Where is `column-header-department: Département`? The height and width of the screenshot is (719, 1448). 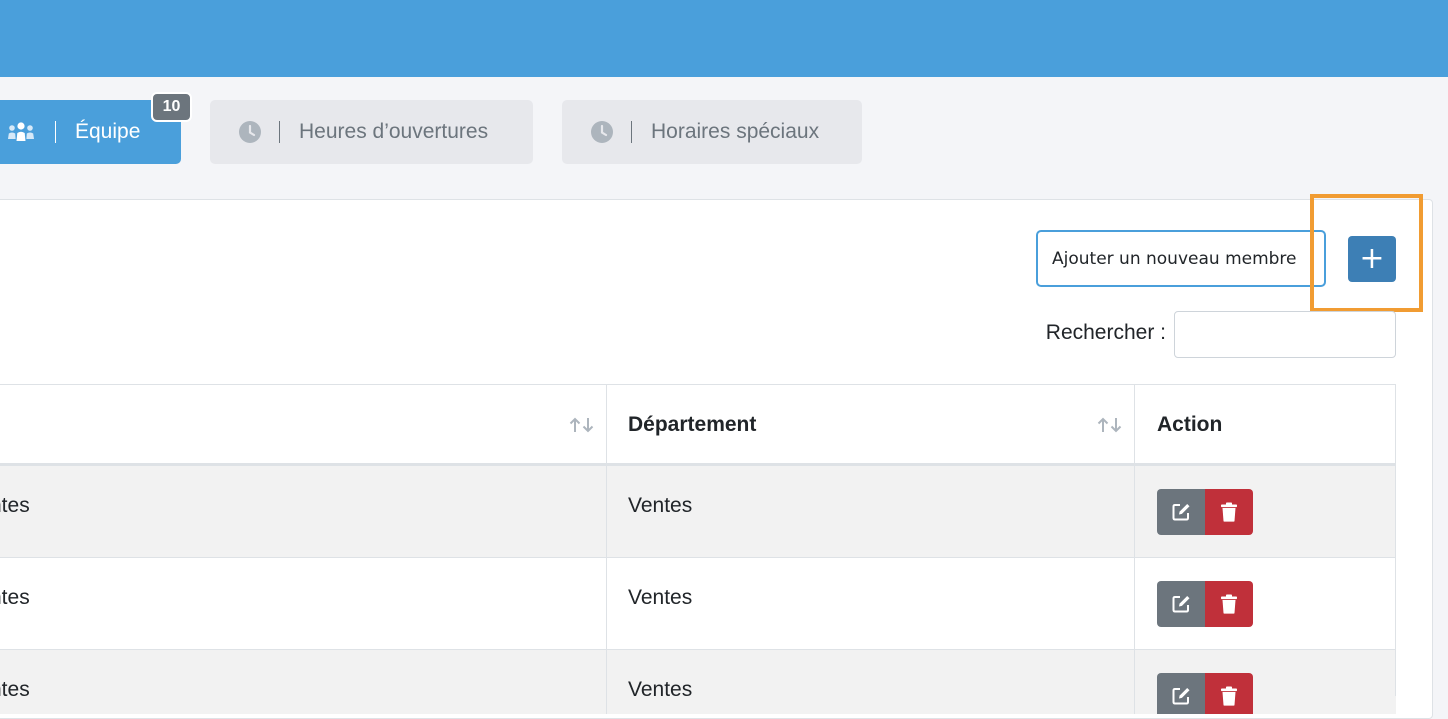 column-header-department: Département is located at coordinates (692, 425).